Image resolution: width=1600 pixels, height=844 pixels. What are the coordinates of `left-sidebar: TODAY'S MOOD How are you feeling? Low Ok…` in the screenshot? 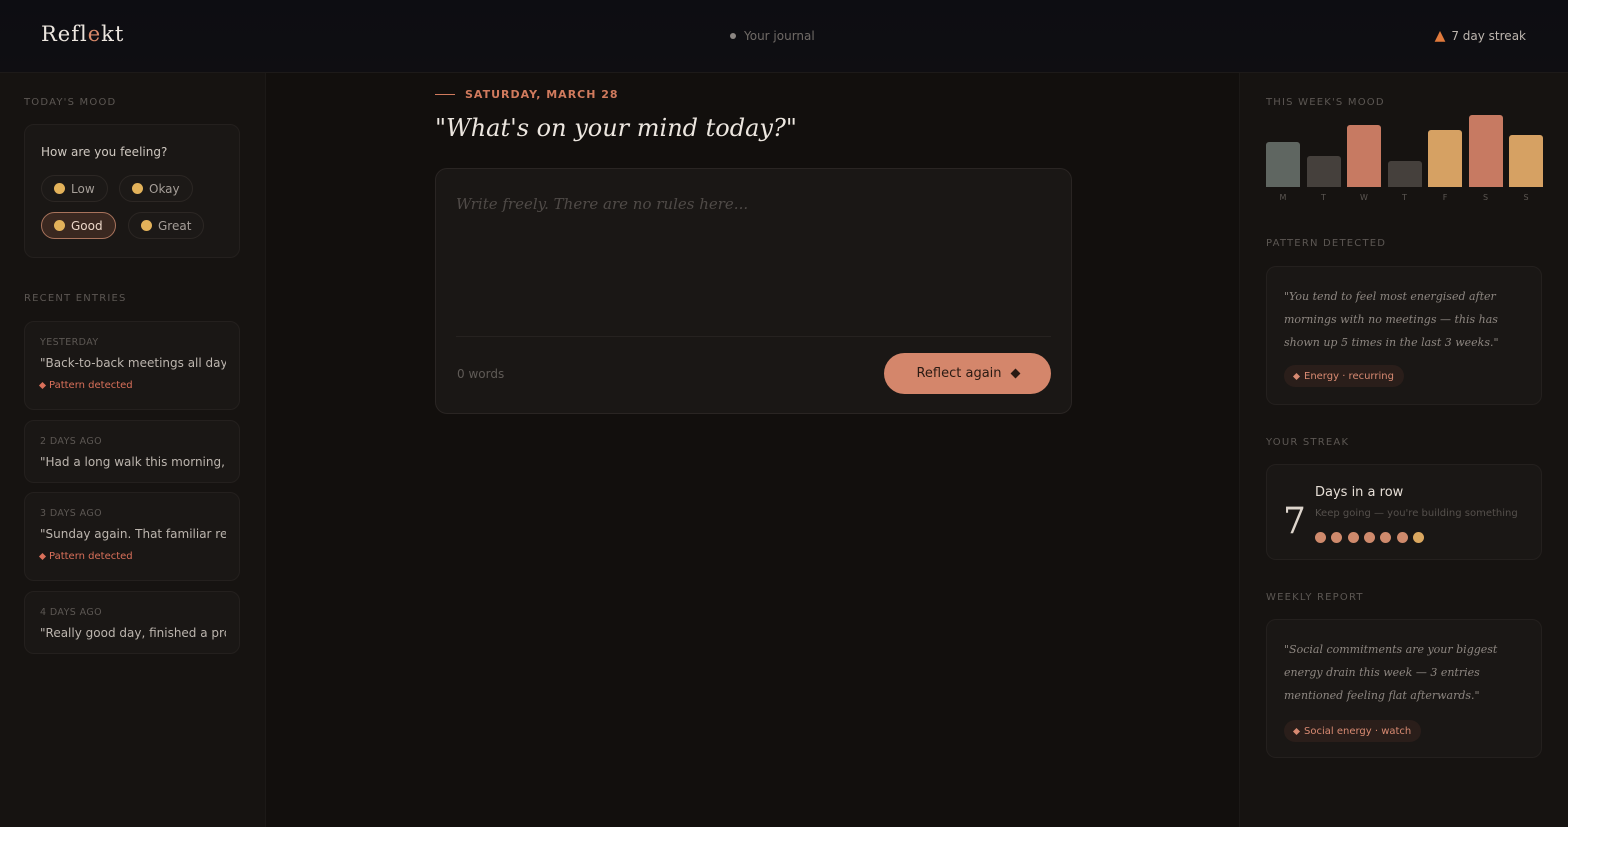 It's located at (133, 450).